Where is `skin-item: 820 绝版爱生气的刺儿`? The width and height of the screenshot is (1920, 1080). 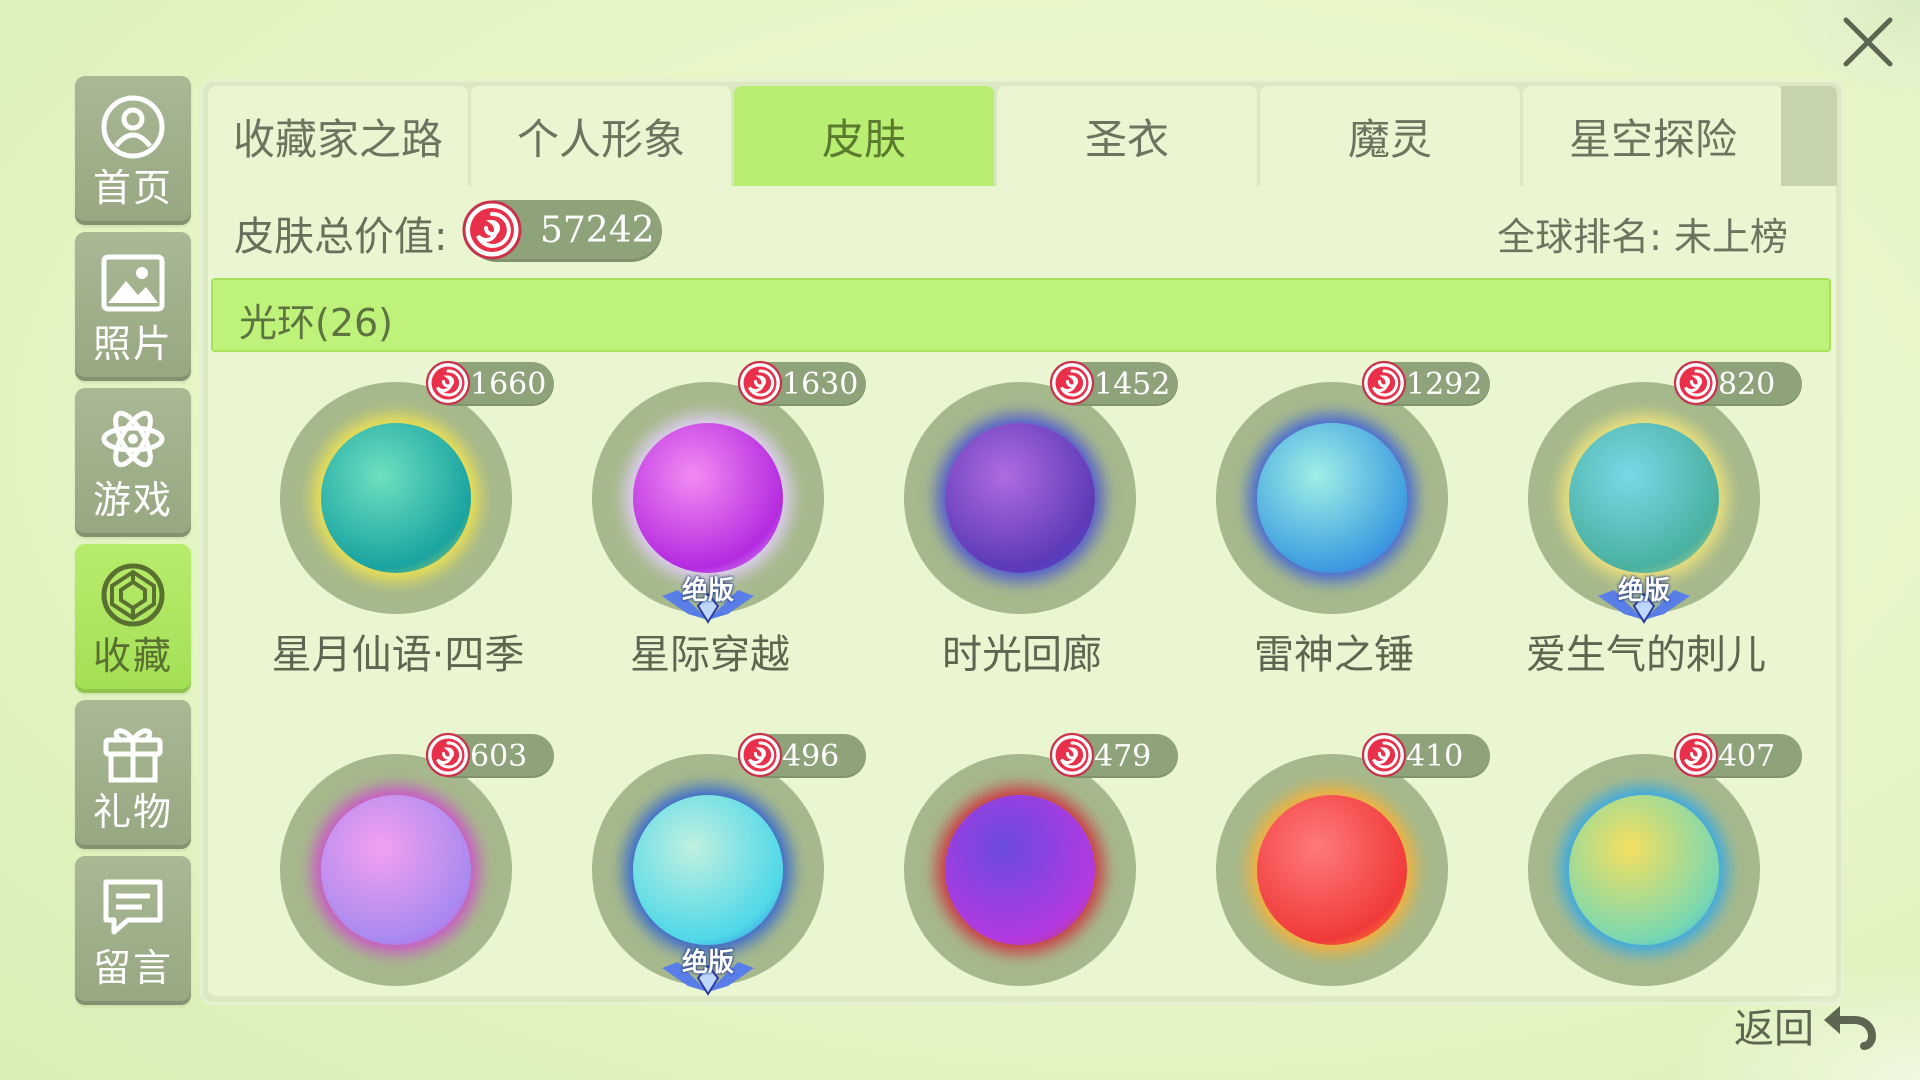
skin-item: 820 绝版爱生气的刺儿 is located at coordinates (1644, 526).